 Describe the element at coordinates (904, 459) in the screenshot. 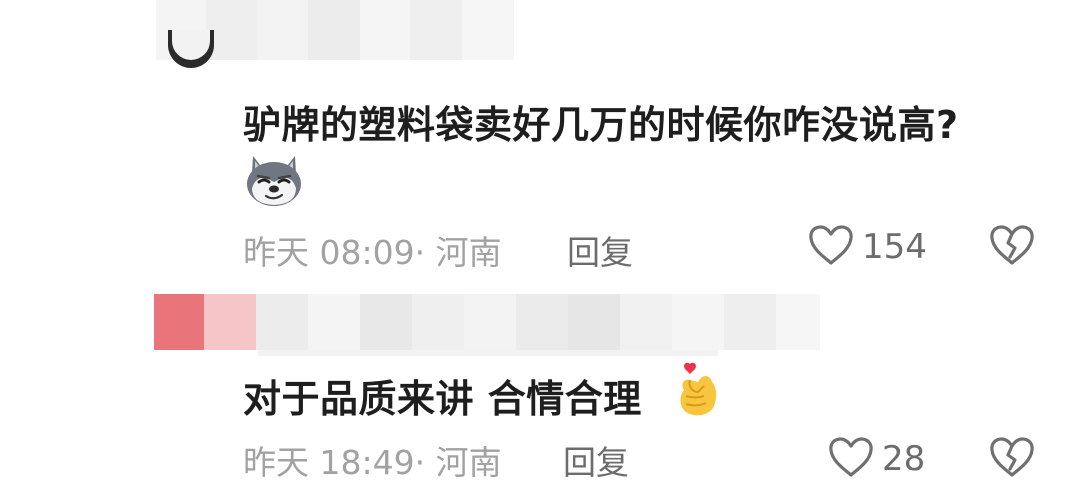

I see `like-count: 28` at that location.